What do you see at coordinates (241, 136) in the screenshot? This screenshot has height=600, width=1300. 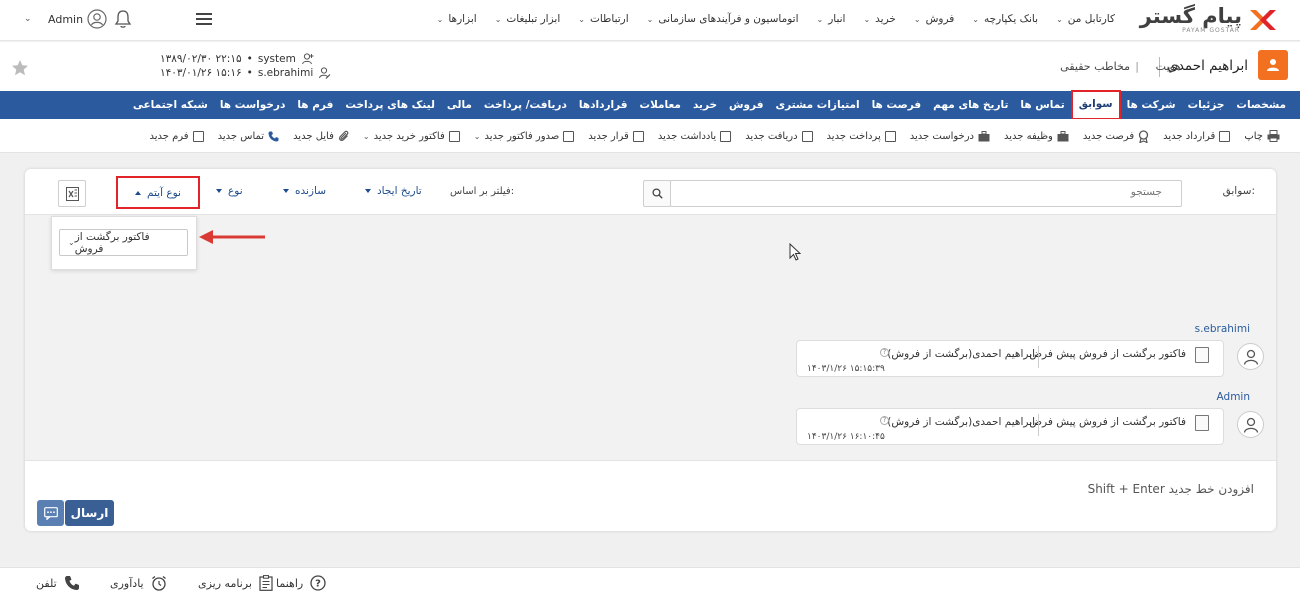 I see `action-label: تماس جدید` at bounding box center [241, 136].